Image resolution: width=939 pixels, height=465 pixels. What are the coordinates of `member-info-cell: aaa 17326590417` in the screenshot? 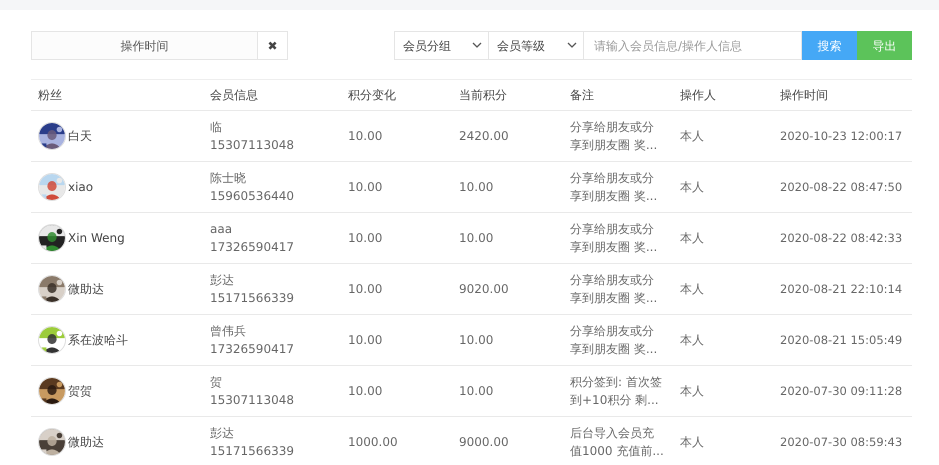 It's located at (272, 238).